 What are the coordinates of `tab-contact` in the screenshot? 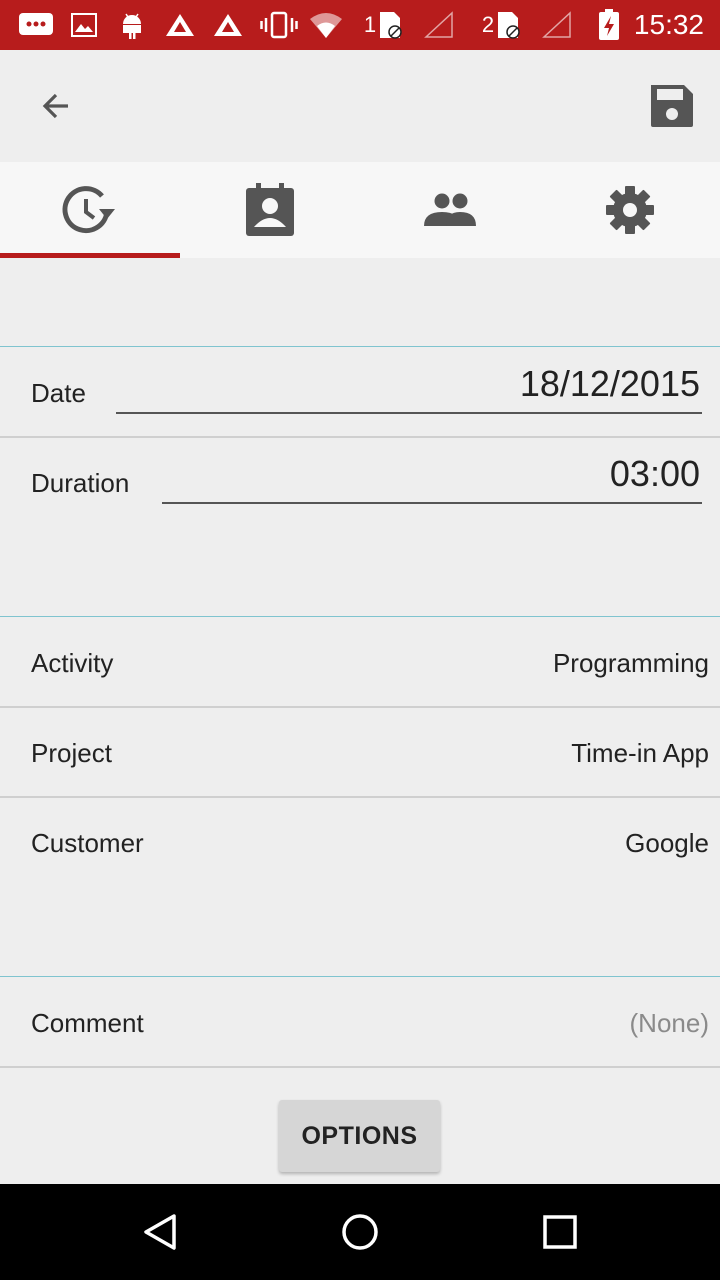 It's located at (270, 210).